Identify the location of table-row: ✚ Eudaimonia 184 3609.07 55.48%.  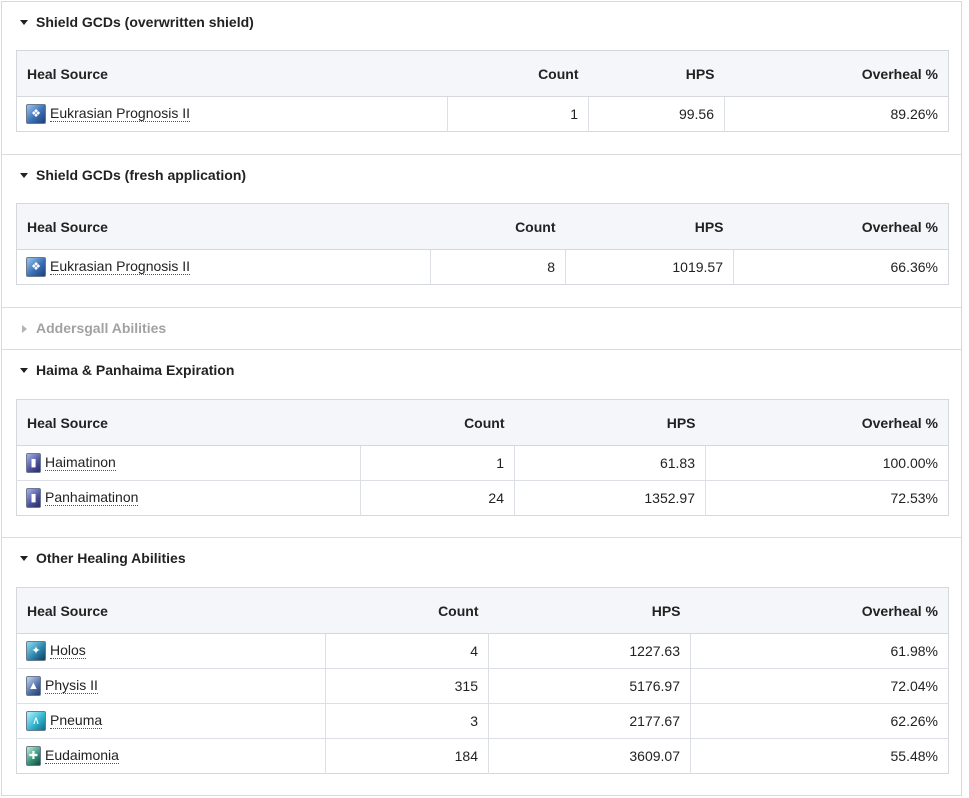
(482, 756).